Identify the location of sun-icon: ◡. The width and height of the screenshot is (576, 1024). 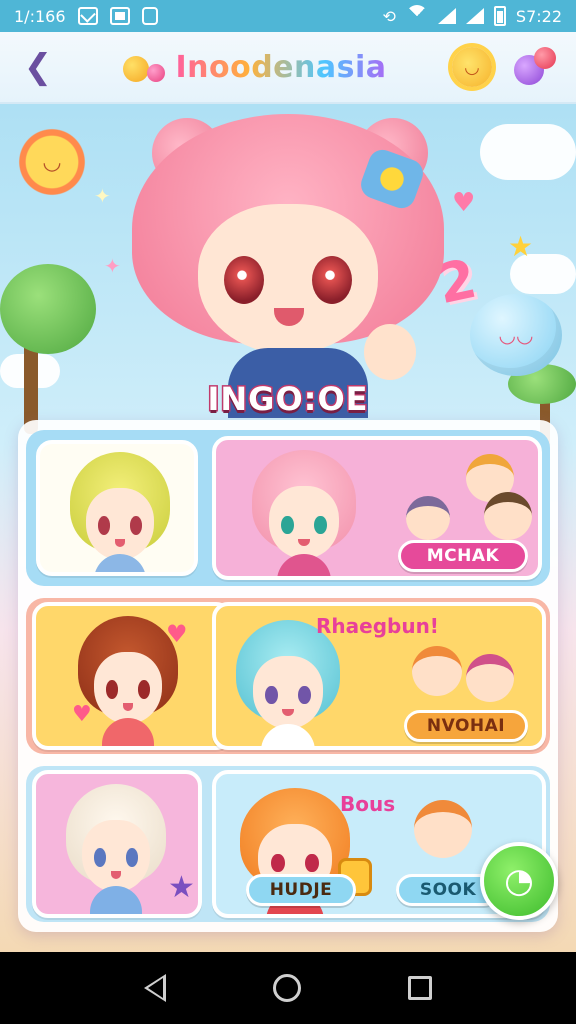
(52, 162).